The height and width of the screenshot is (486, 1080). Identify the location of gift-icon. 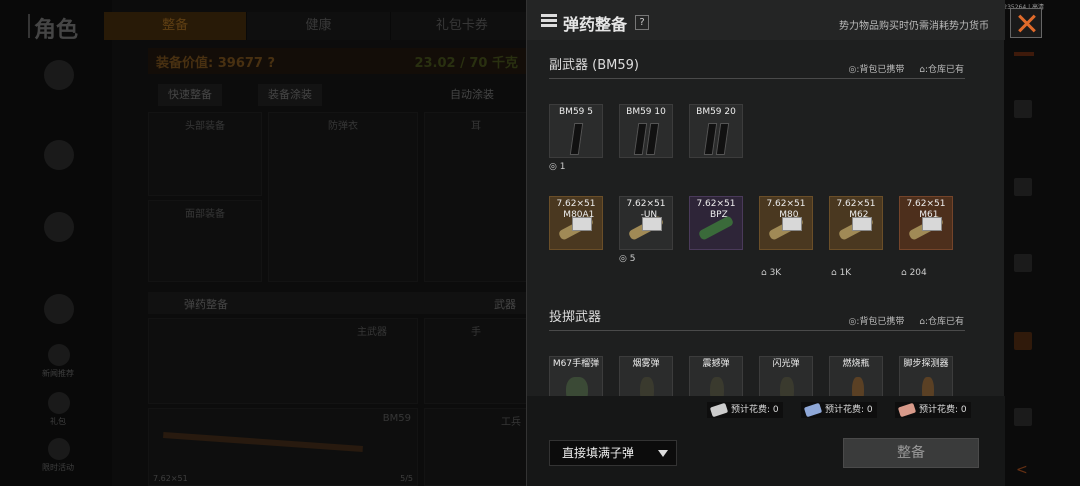
(59, 403).